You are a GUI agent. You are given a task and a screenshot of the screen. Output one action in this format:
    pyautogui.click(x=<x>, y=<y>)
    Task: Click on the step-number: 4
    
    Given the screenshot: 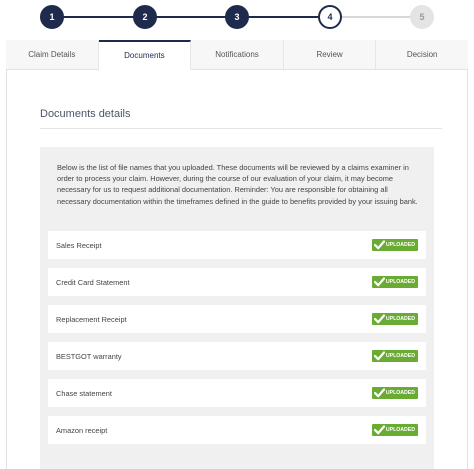 What is the action you would take?
    pyautogui.click(x=330, y=17)
    